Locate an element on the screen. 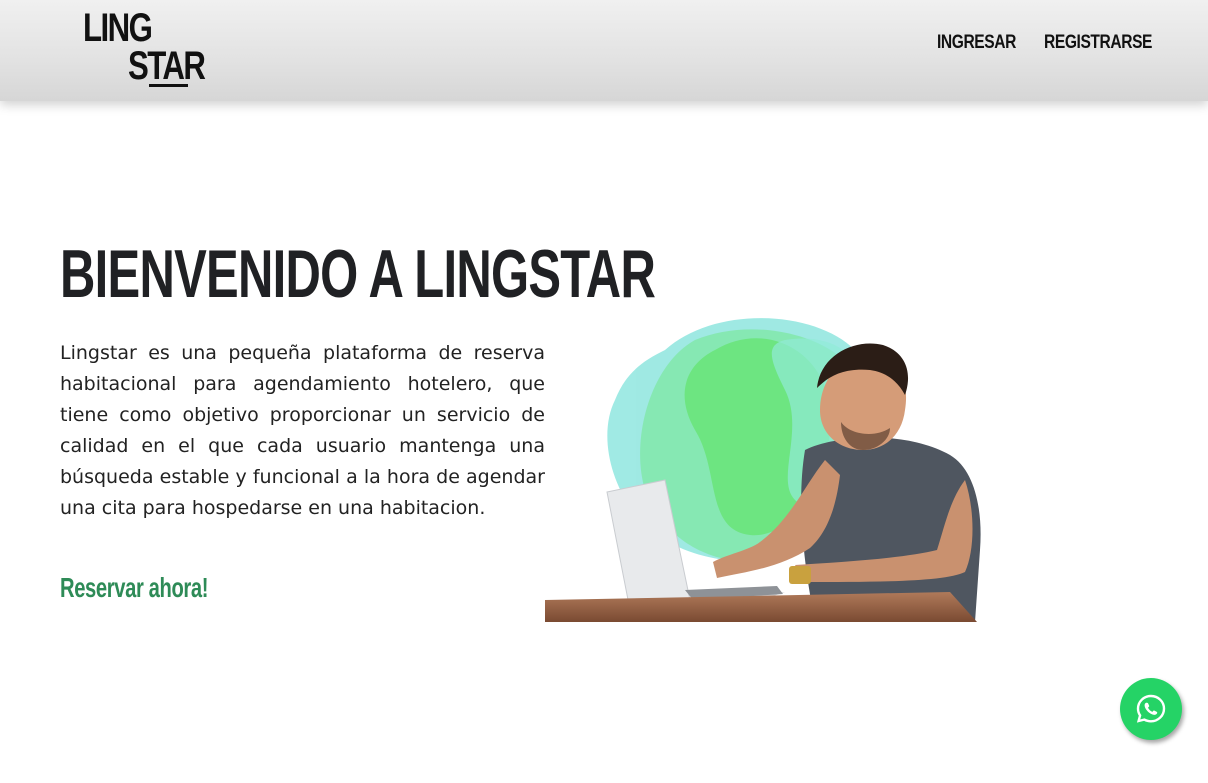 The image size is (1208, 783). table is located at coordinates (761, 607).